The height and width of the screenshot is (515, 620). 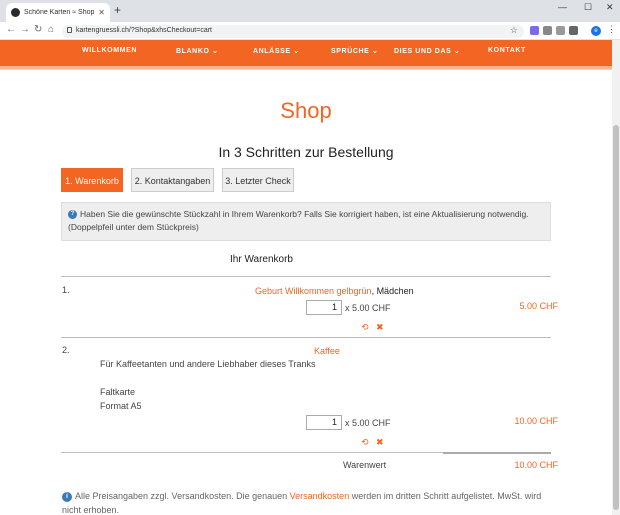 What do you see at coordinates (69, 30) in the screenshot?
I see `lock-icon` at bounding box center [69, 30].